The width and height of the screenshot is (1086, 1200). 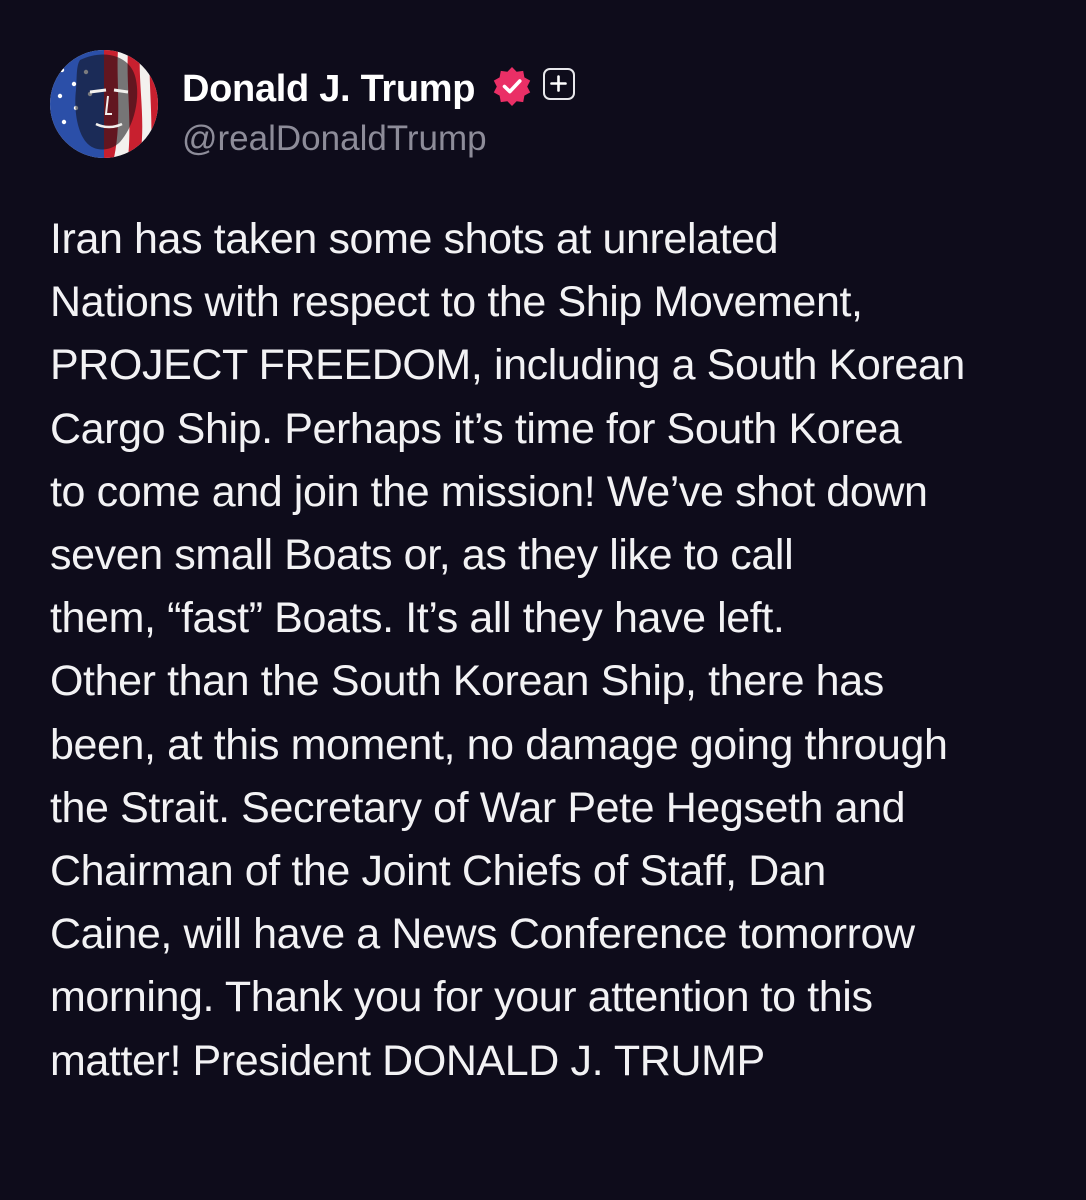 What do you see at coordinates (407, 1060) in the screenshot?
I see `post-line: matter! President DONALD J. TRUMP` at bounding box center [407, 1060].